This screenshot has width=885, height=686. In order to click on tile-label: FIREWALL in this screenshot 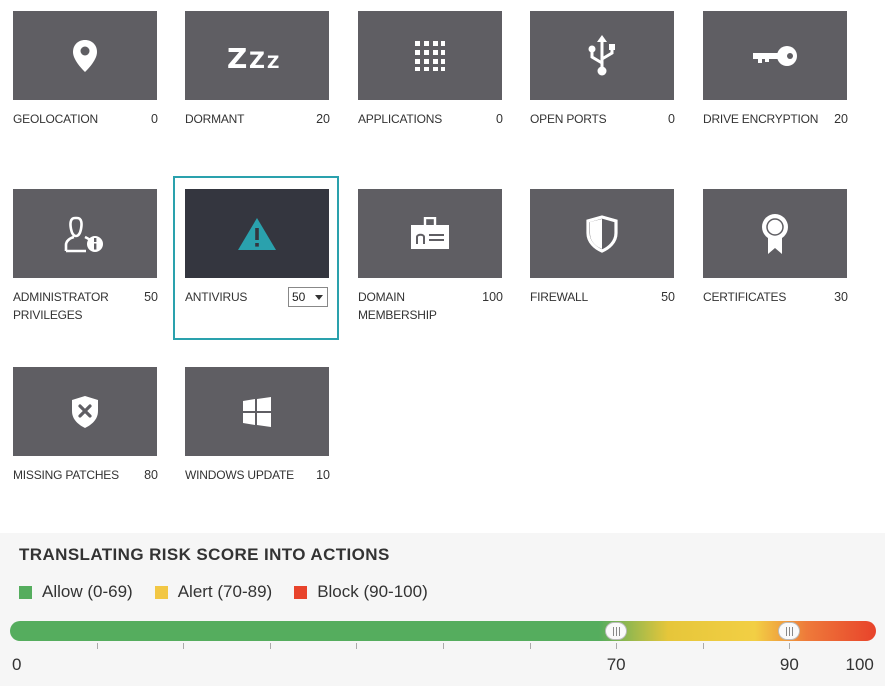, I will do `click(559, 297)`.